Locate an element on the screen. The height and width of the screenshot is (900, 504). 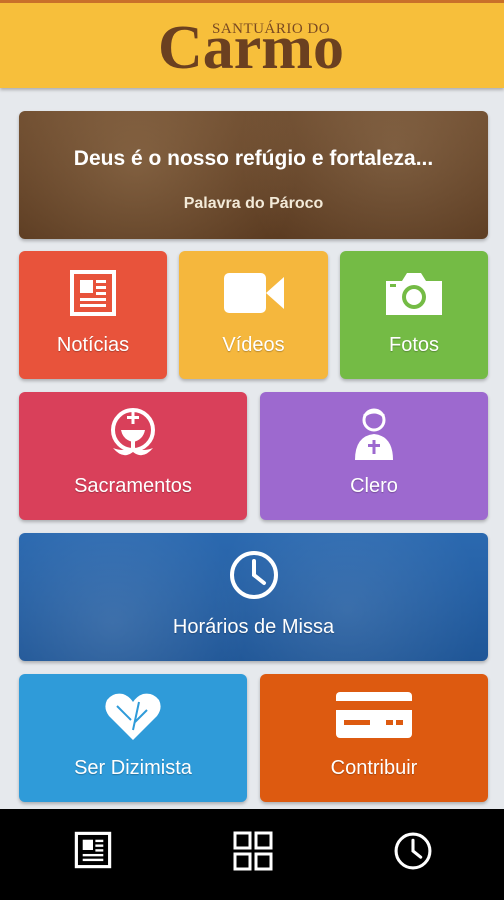
nav-schedule-button is located at coordinates (415, 853).